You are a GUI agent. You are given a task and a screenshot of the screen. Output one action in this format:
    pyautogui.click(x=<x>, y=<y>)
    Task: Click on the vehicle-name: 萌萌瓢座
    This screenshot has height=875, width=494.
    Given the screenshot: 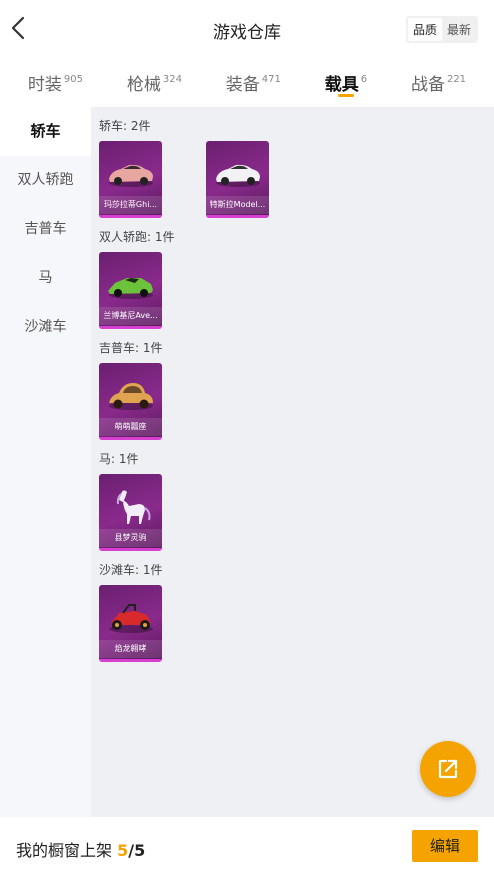 What is the action you would take?
    pyautogui.click(x=130, y=427)
    